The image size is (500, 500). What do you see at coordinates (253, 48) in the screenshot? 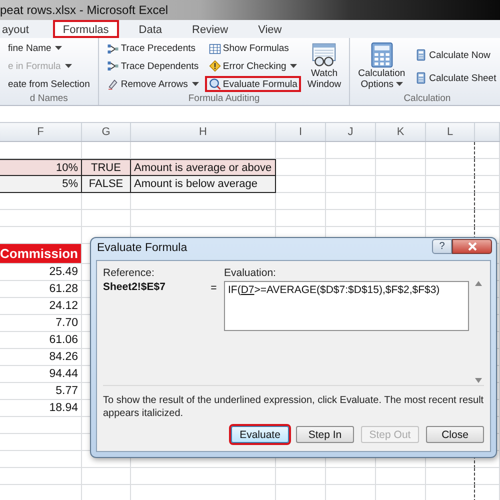
I see `ribbon-button: Show Formulas` at bounding box center [253, 48].